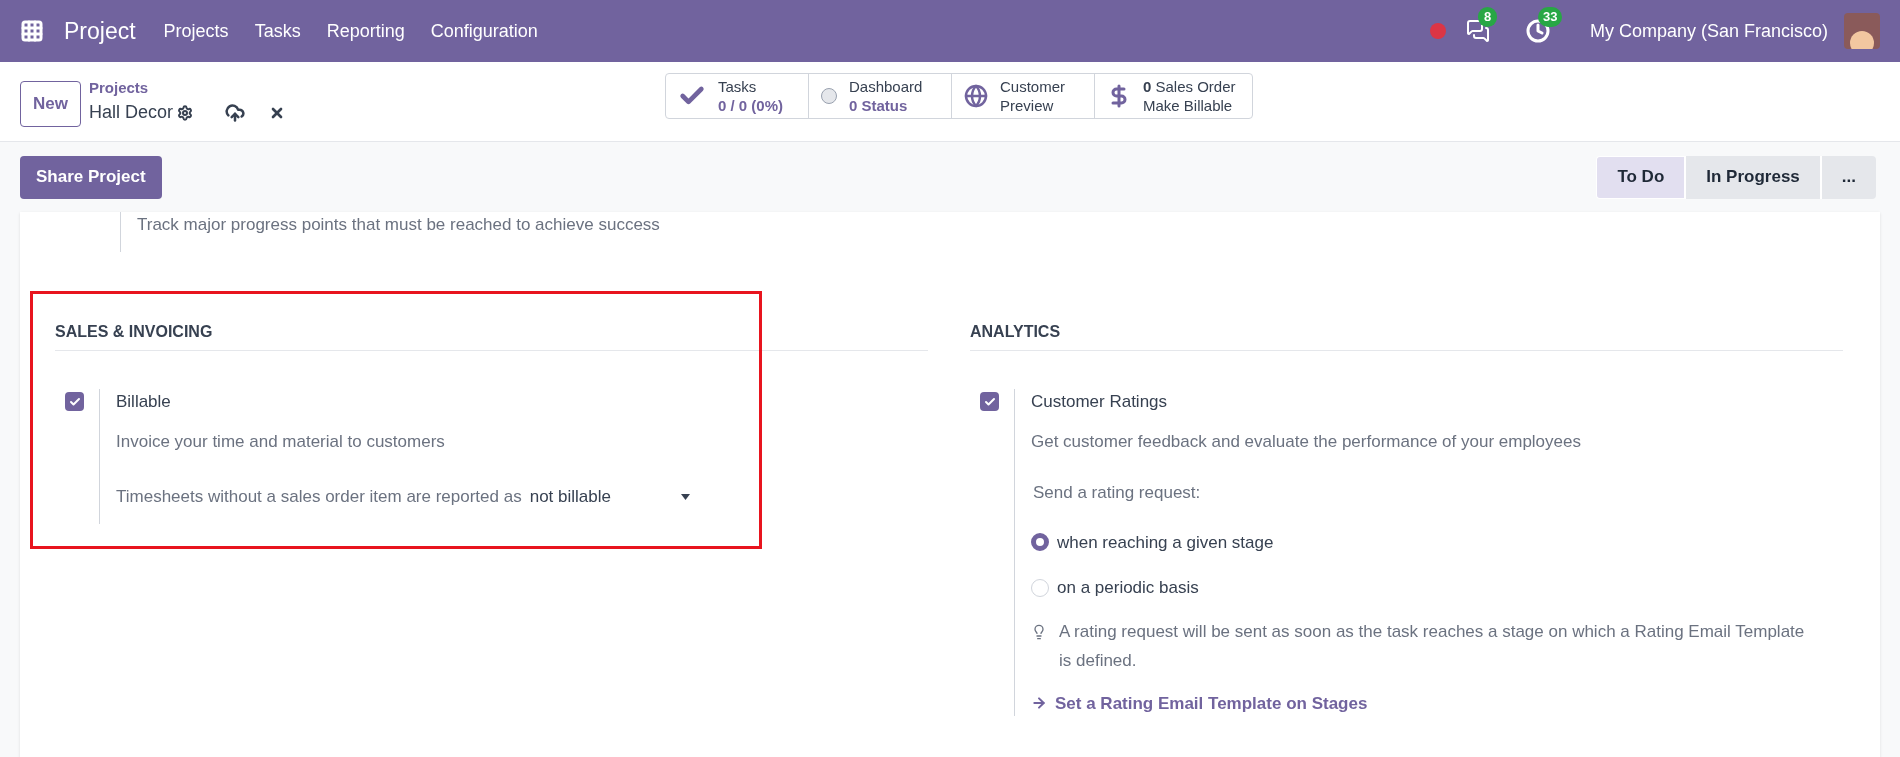 This screenshot has height=757, width=1900. Describe the element at coordinates (235, 112) in the screenshot. I see `save-icon` at that location.